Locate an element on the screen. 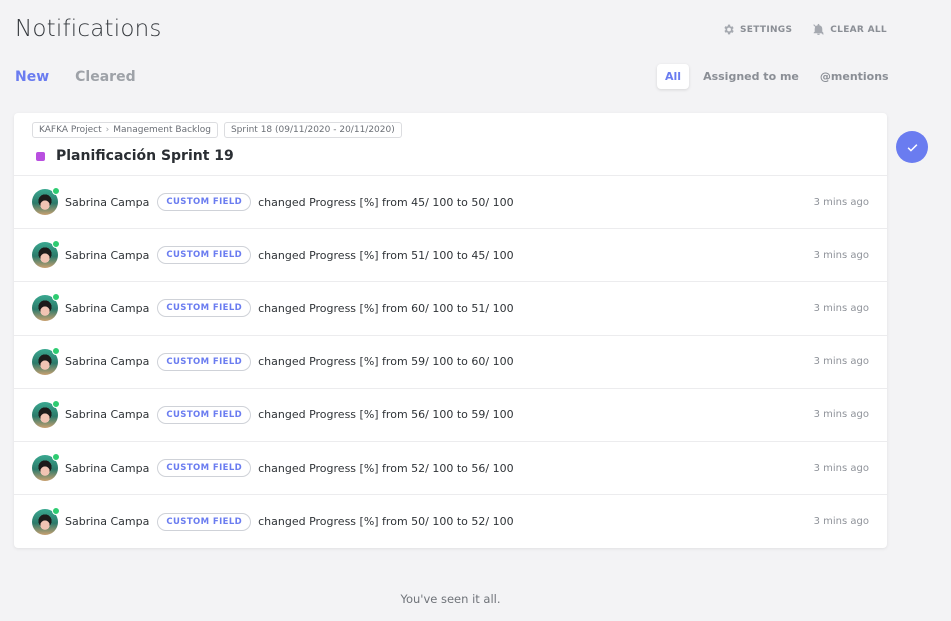  filter-all: All is located at coordinates (673, 76).